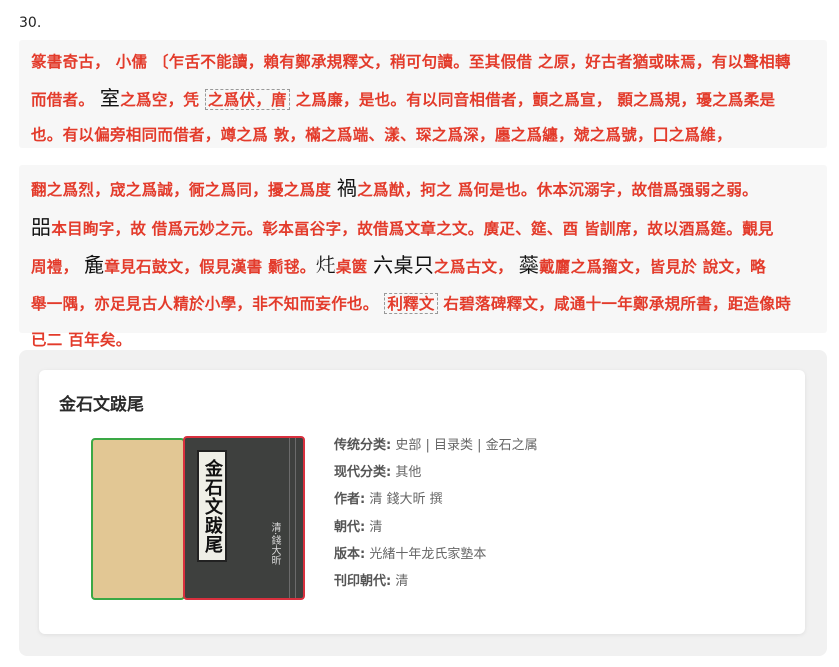  I want to click on meta-key: 现代分类:, so click(363, 473).